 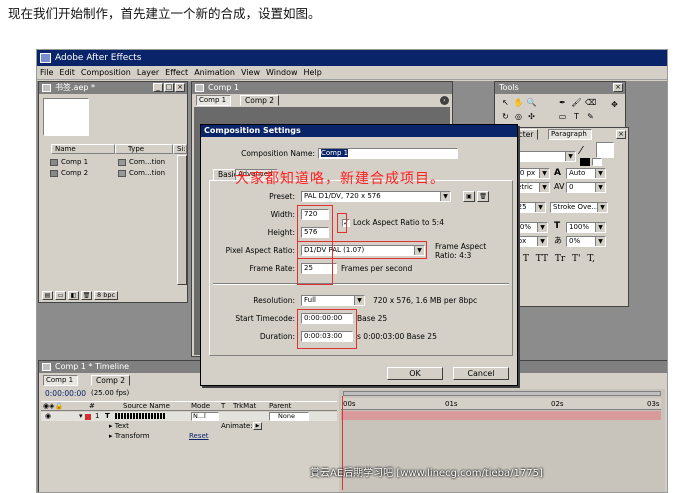 What do you see at coordinates (531, 117) in the screenshot?
I see `track-camera-icon: ✣` at bounding box center [531, 117].